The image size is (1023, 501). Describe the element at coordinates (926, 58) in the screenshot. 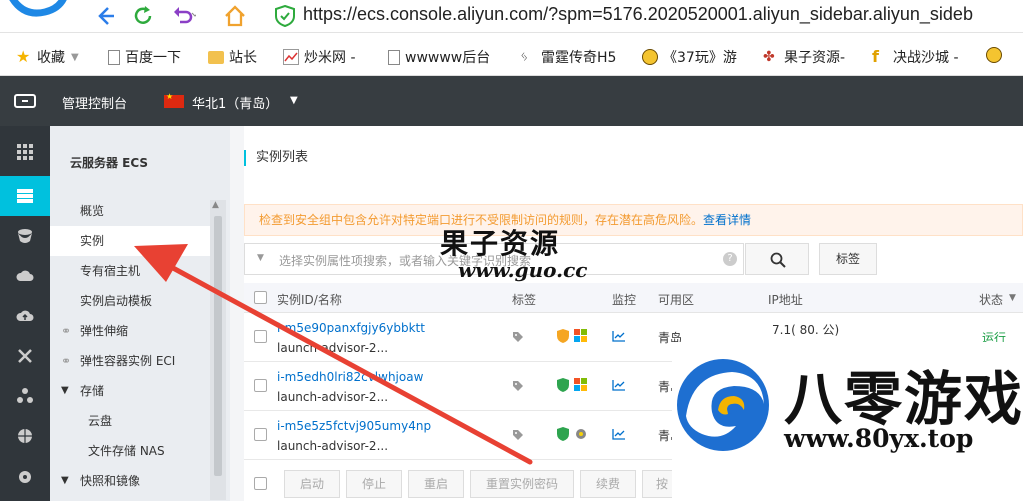

I see `bookmark-label: 决战沙城 -` at that location.